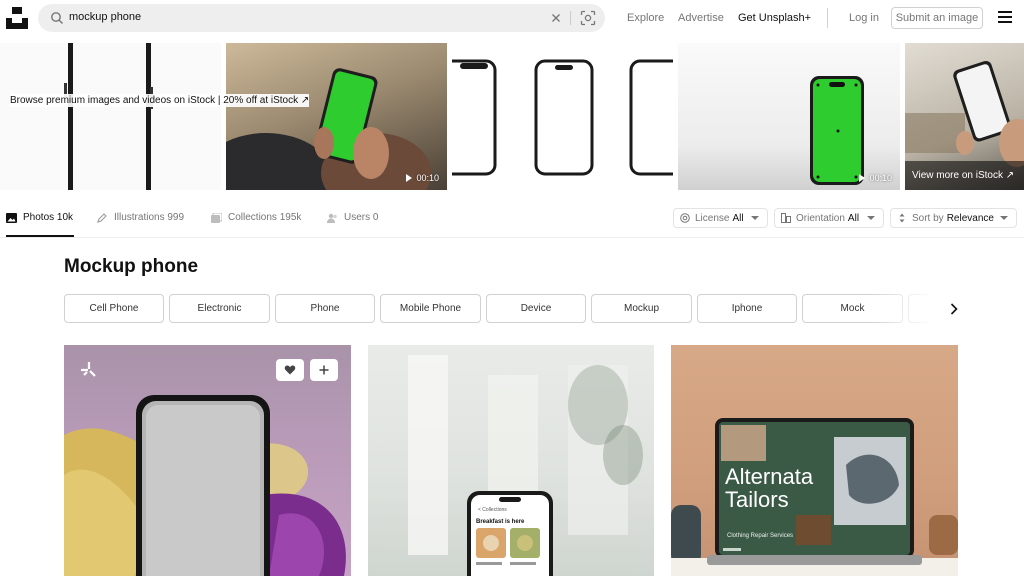  What do you see at coordinates (970, 218) in the screenshot?
I see `sort-filter-value: Relevance` at bounding box center [970, 218].